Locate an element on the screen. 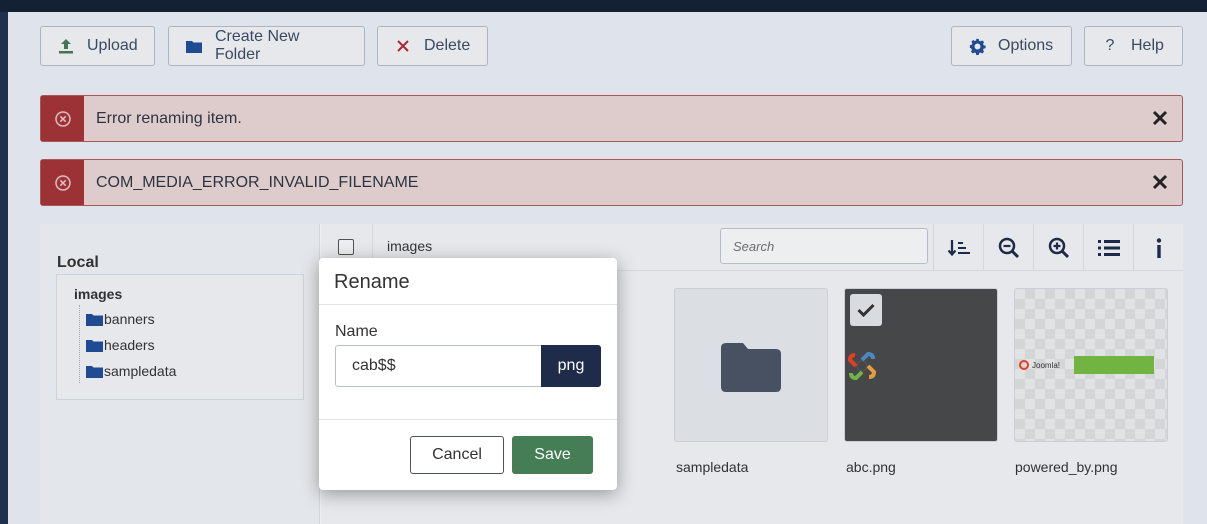 The height and width of the screenshot is (524, 1207). rename-modal: Rename Name cab$$ png Cancel Save is located at coordinates (468, 374).